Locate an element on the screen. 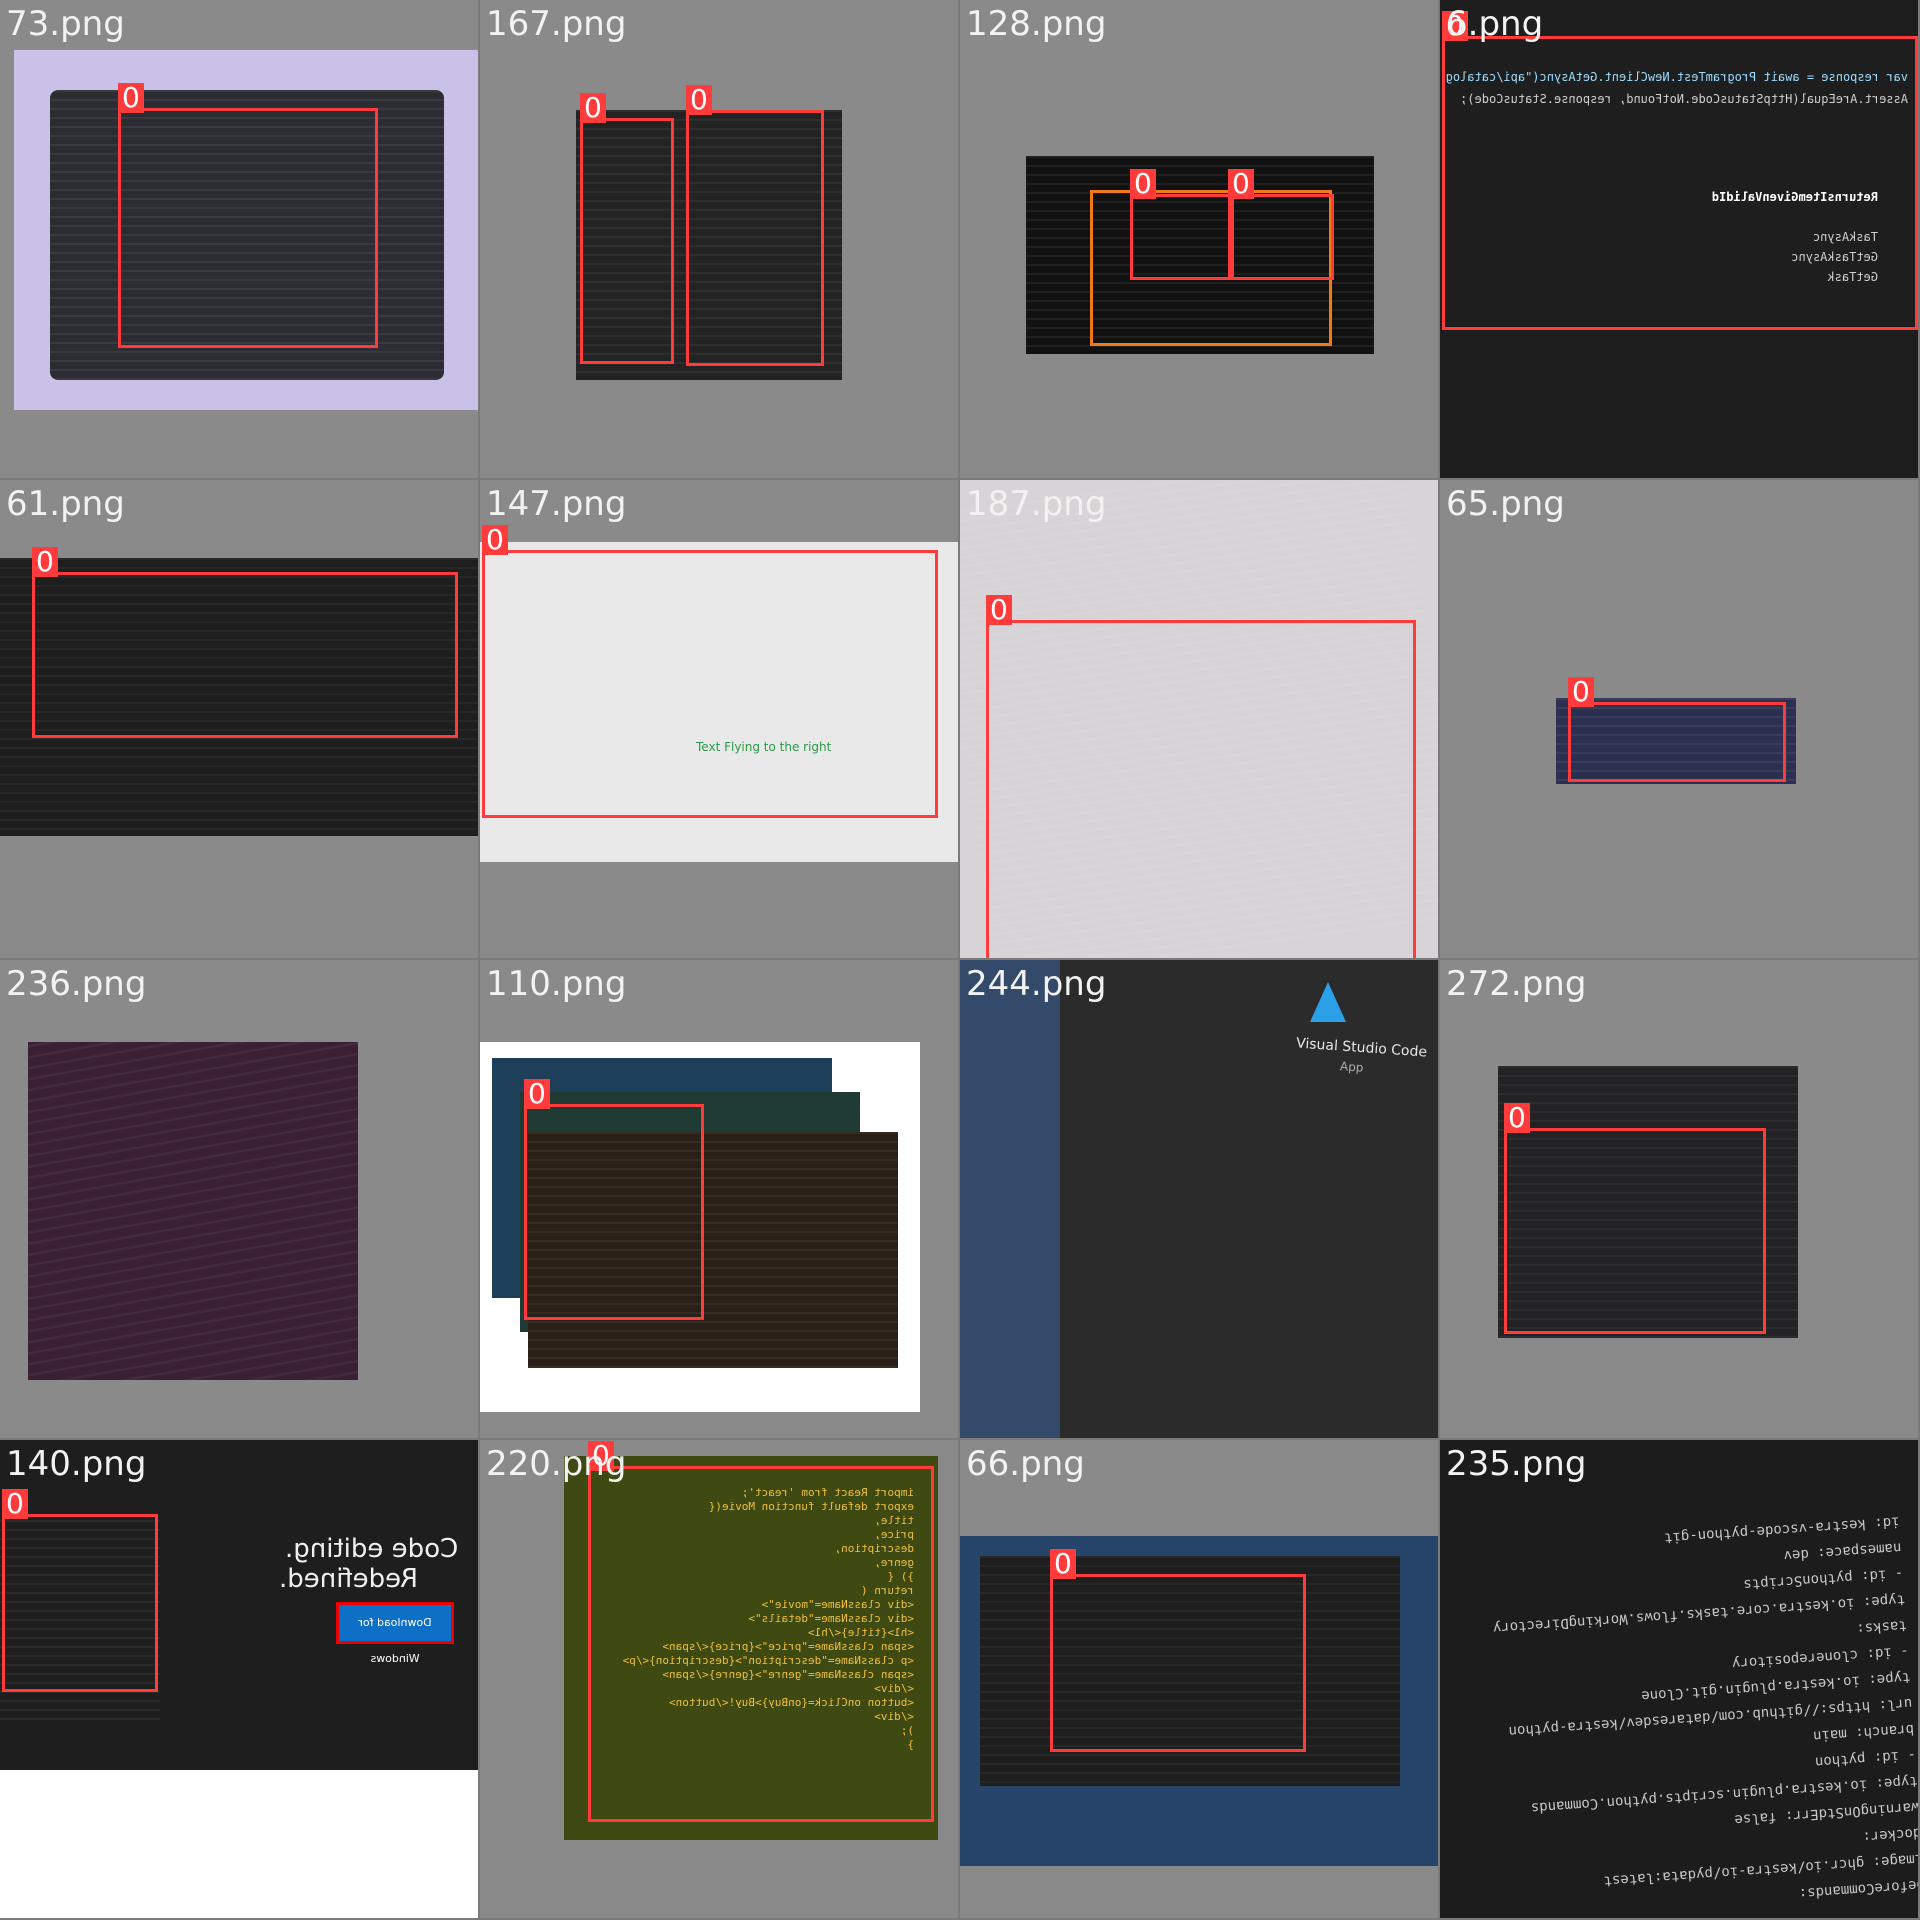 The height and width of the screenshot is (1920, 1920). tile-label: 236.png is located at coordinates (76, 984).